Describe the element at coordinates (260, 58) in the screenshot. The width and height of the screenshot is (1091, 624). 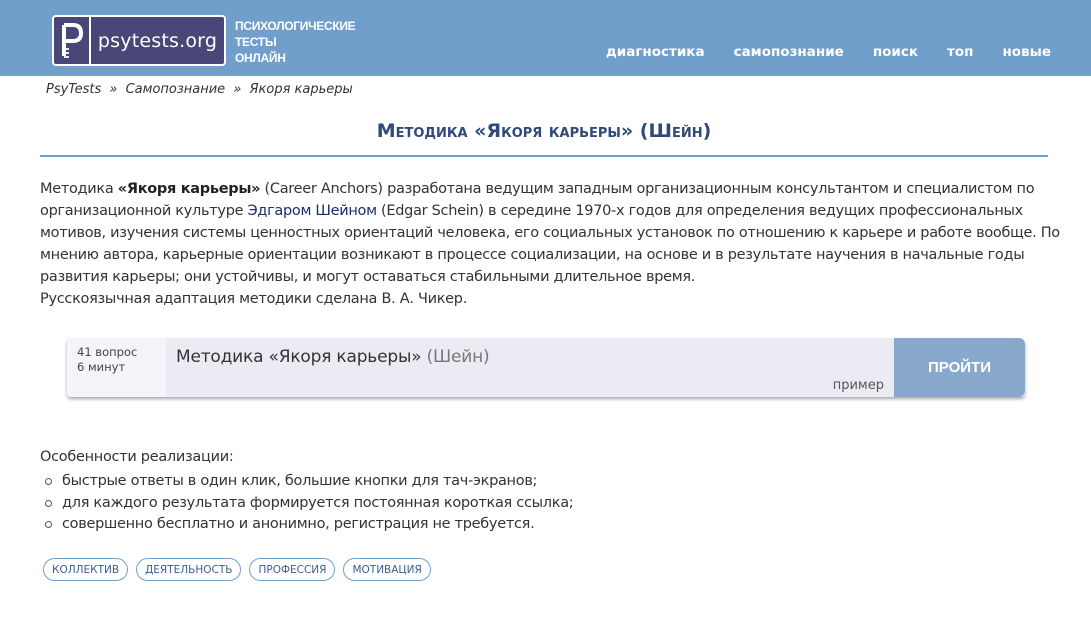
I see `tagline-line: ОНЛАЙН` at that location.